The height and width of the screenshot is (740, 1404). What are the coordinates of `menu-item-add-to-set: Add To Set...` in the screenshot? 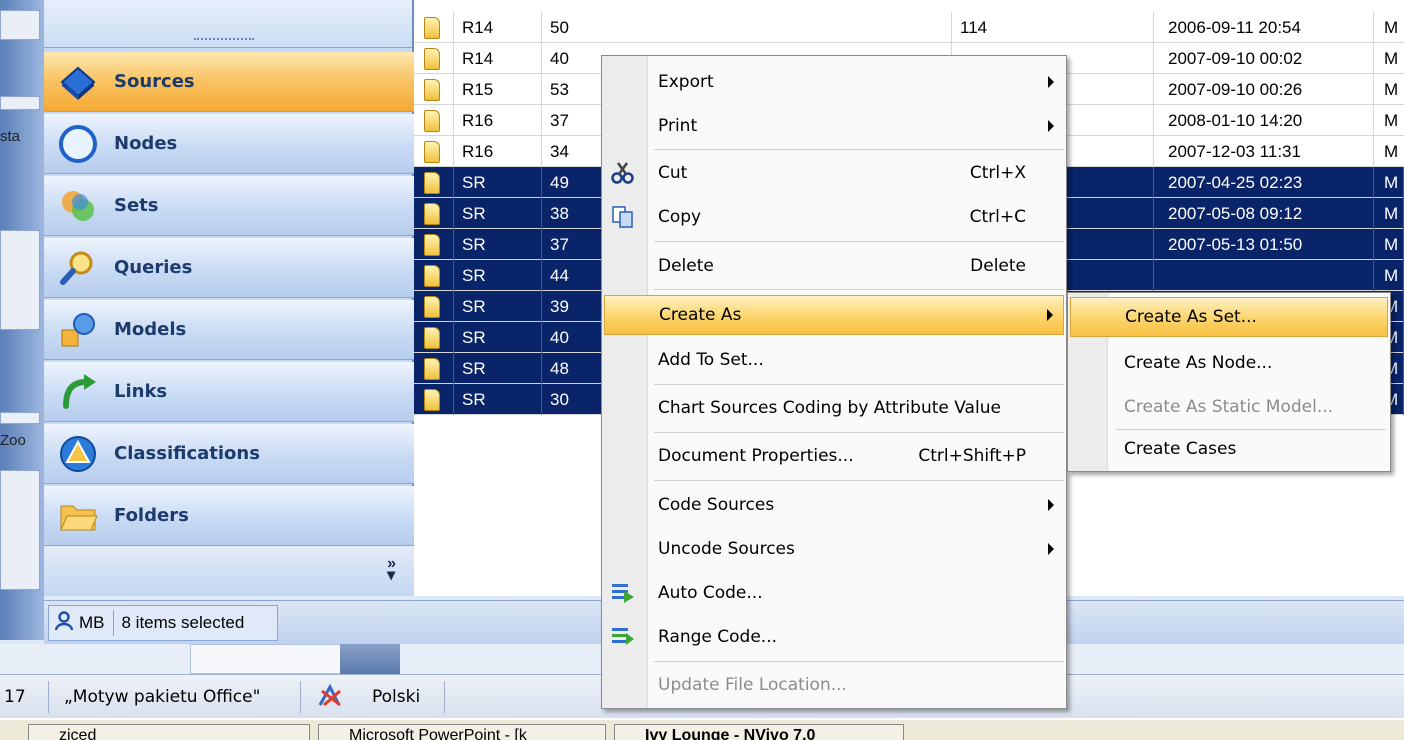 It's located at (834, 360).